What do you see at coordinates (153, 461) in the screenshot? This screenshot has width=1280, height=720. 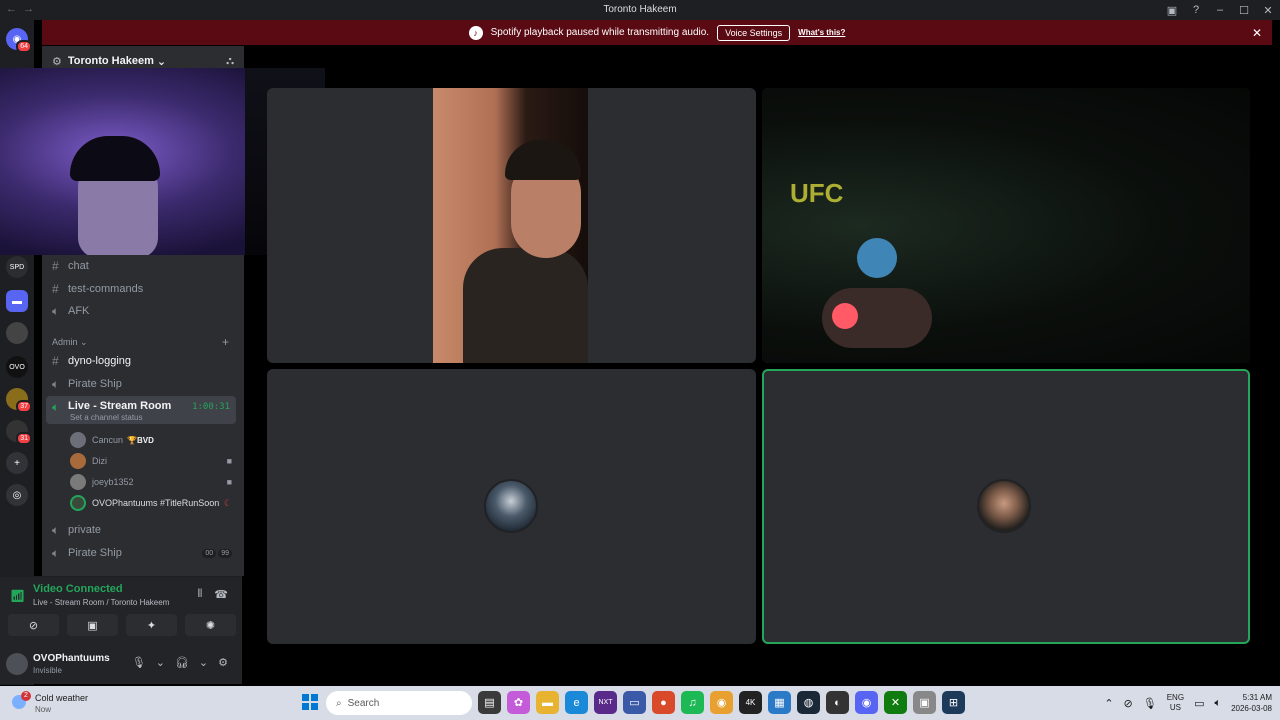 I see `voice-member: Dizi ■` at bounding box center [153, 461].